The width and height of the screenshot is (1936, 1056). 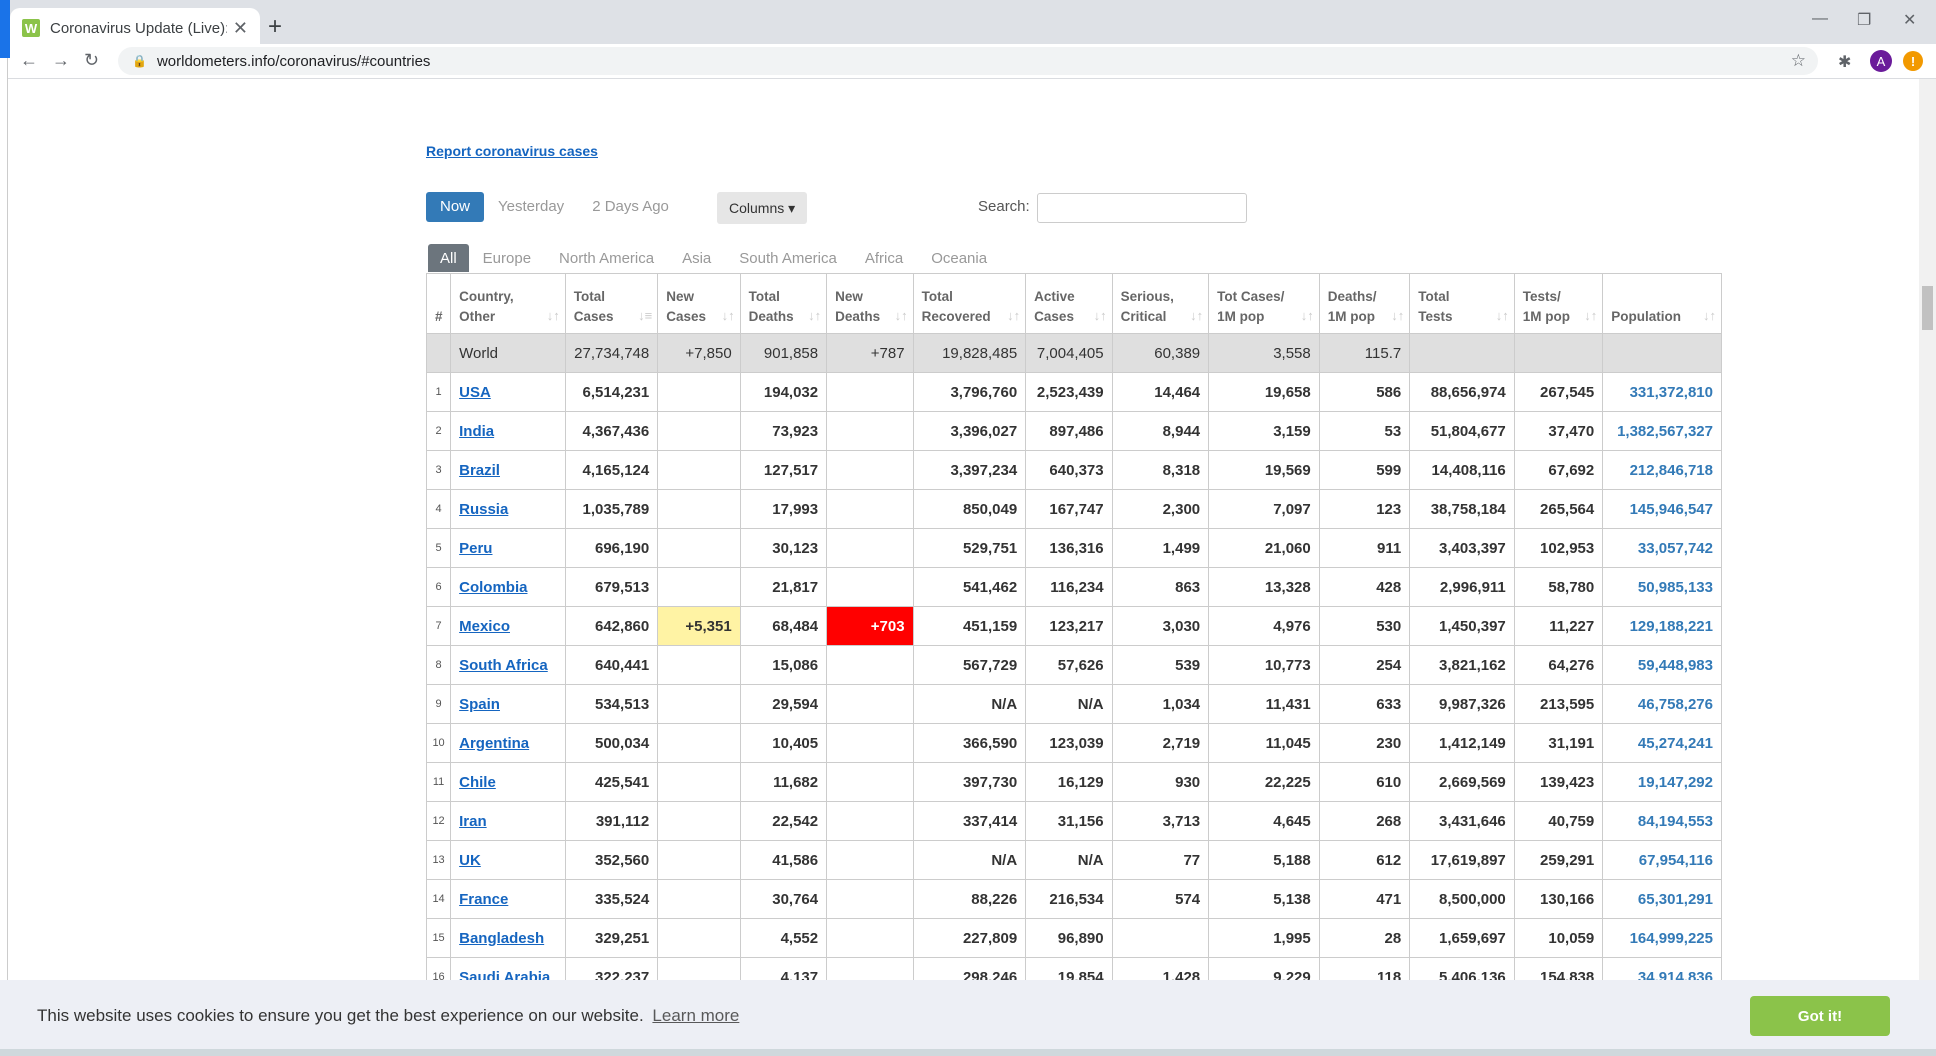 What do you see at coordinates (969, 303) in the screenshot?
I see `column-header: Total Recovered ↓↑` at bounding box center [969, 303].